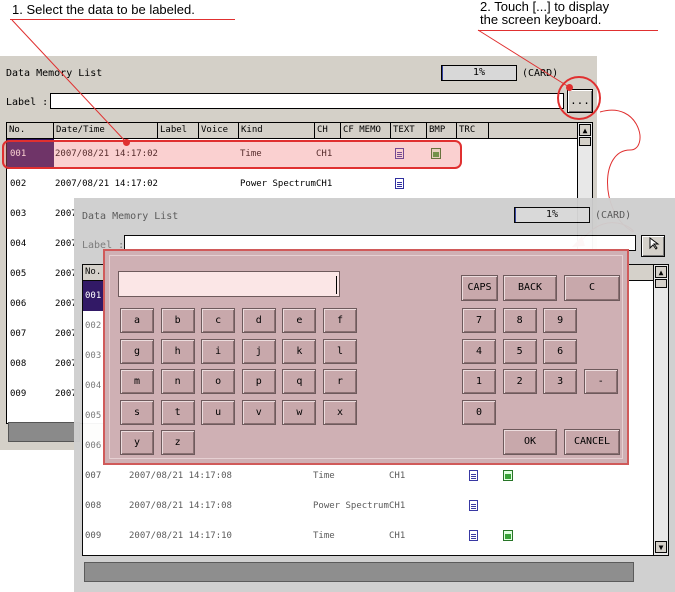 The width and height of the screenshot is (675, 592). I want to click on text-caret, so click(336, 285).